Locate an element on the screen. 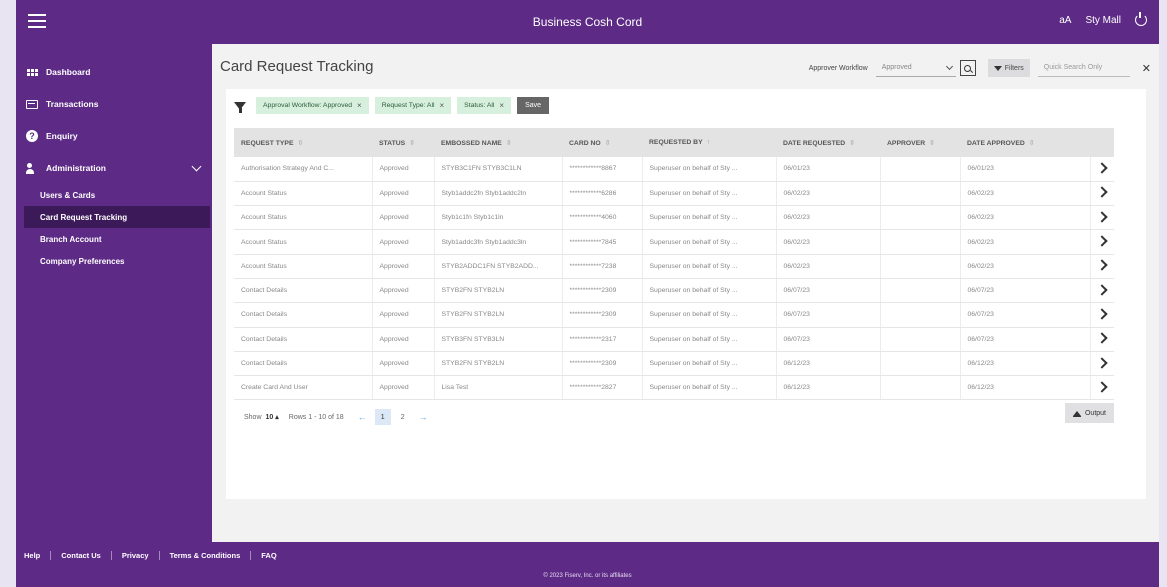 The width and height of the screenshot is (1167, 587). rows-per-page-select: 10 ▴ is located at coordinates (272, 417).